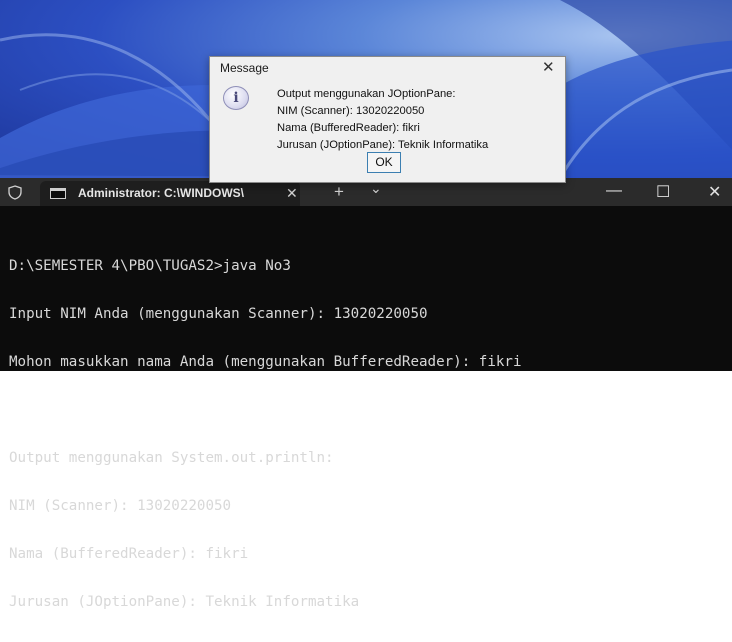 This screenshot has height=642, width=732. Describe the element at coordinates (348, 128) in the screenshot. I see `message-line: Nama (BufferedReader): fikri` at that location.